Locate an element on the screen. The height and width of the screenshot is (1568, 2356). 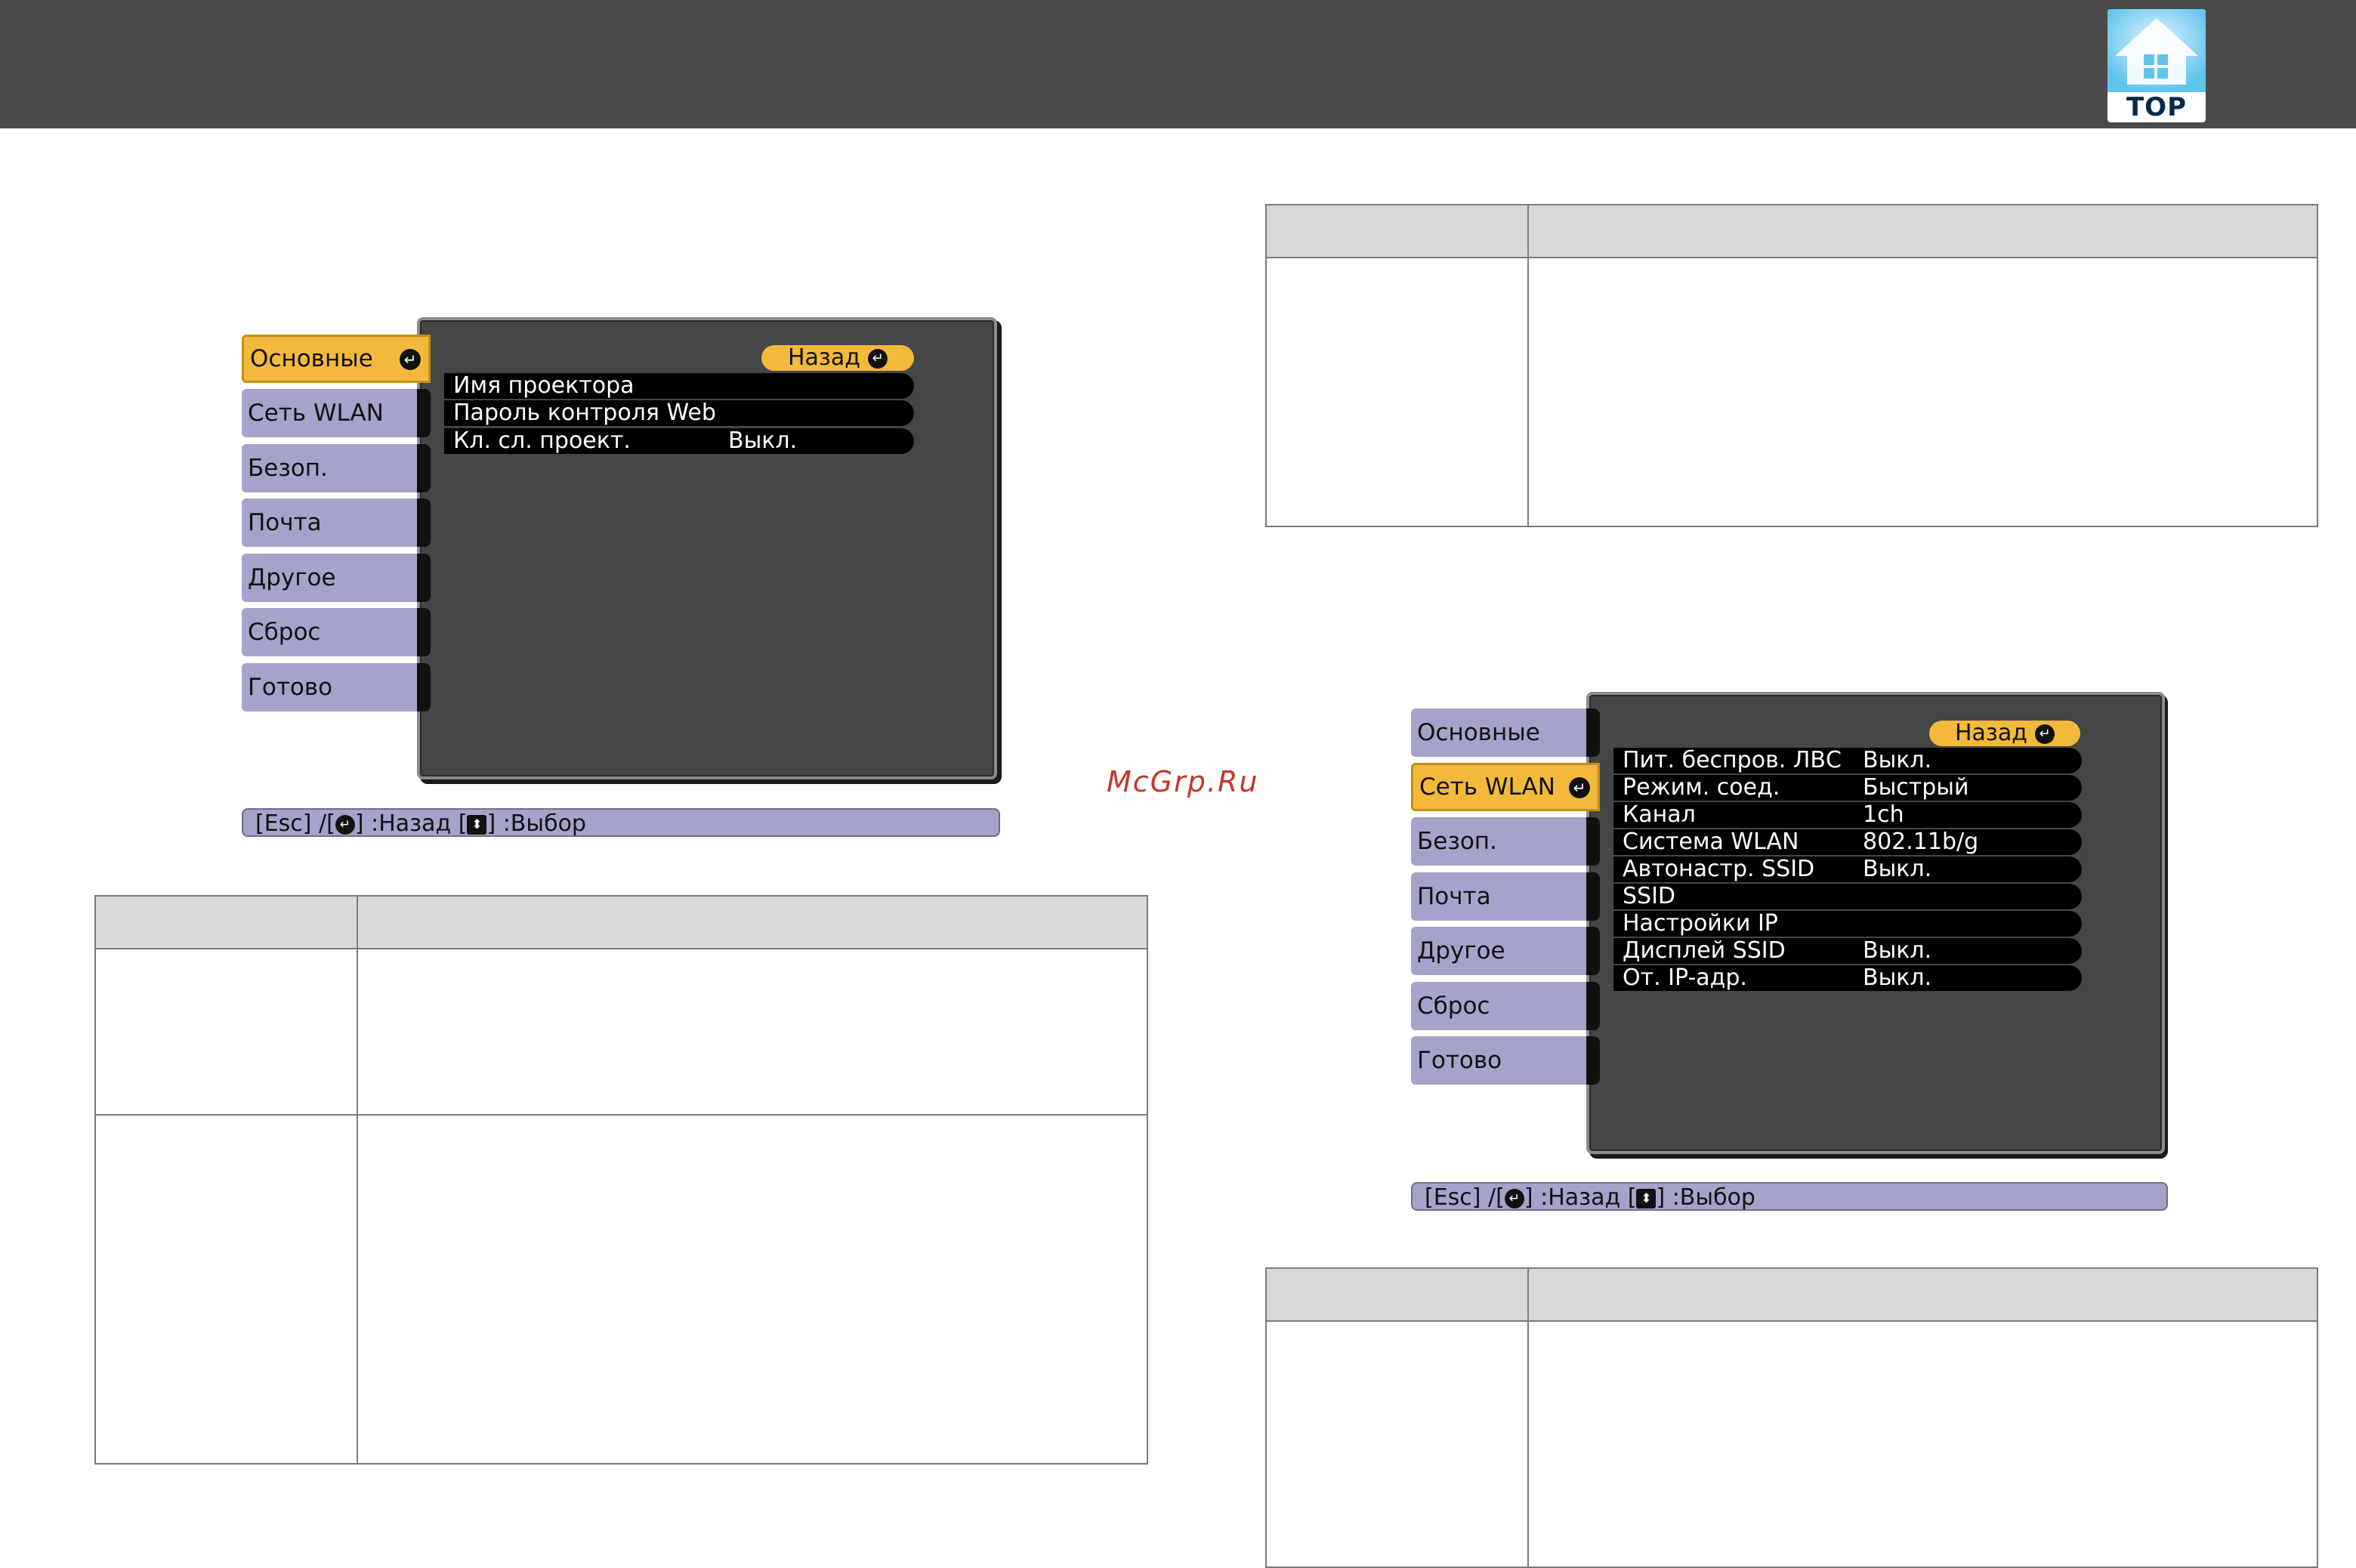
menu2-row-ssid: SSID is located at coordinates (1847, 897).